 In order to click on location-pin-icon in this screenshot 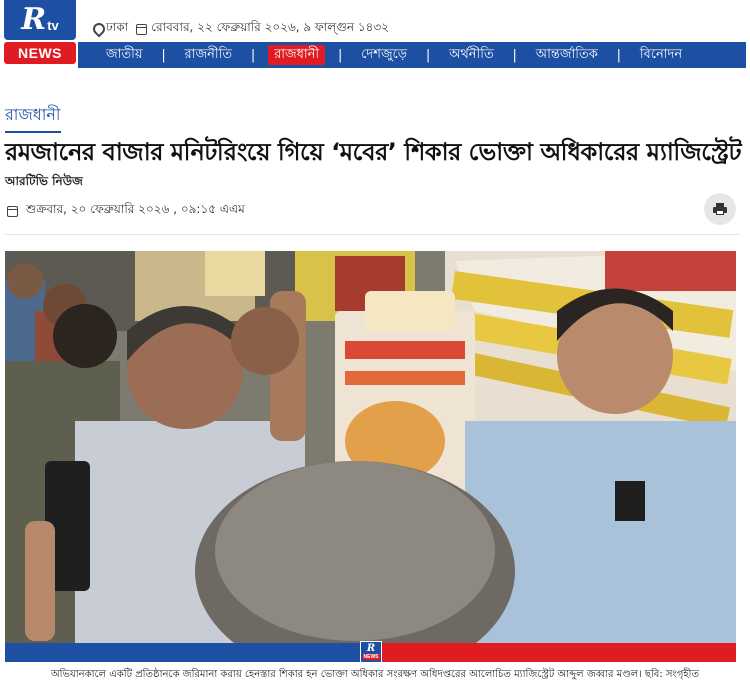, I will do `click(97, 29)`.